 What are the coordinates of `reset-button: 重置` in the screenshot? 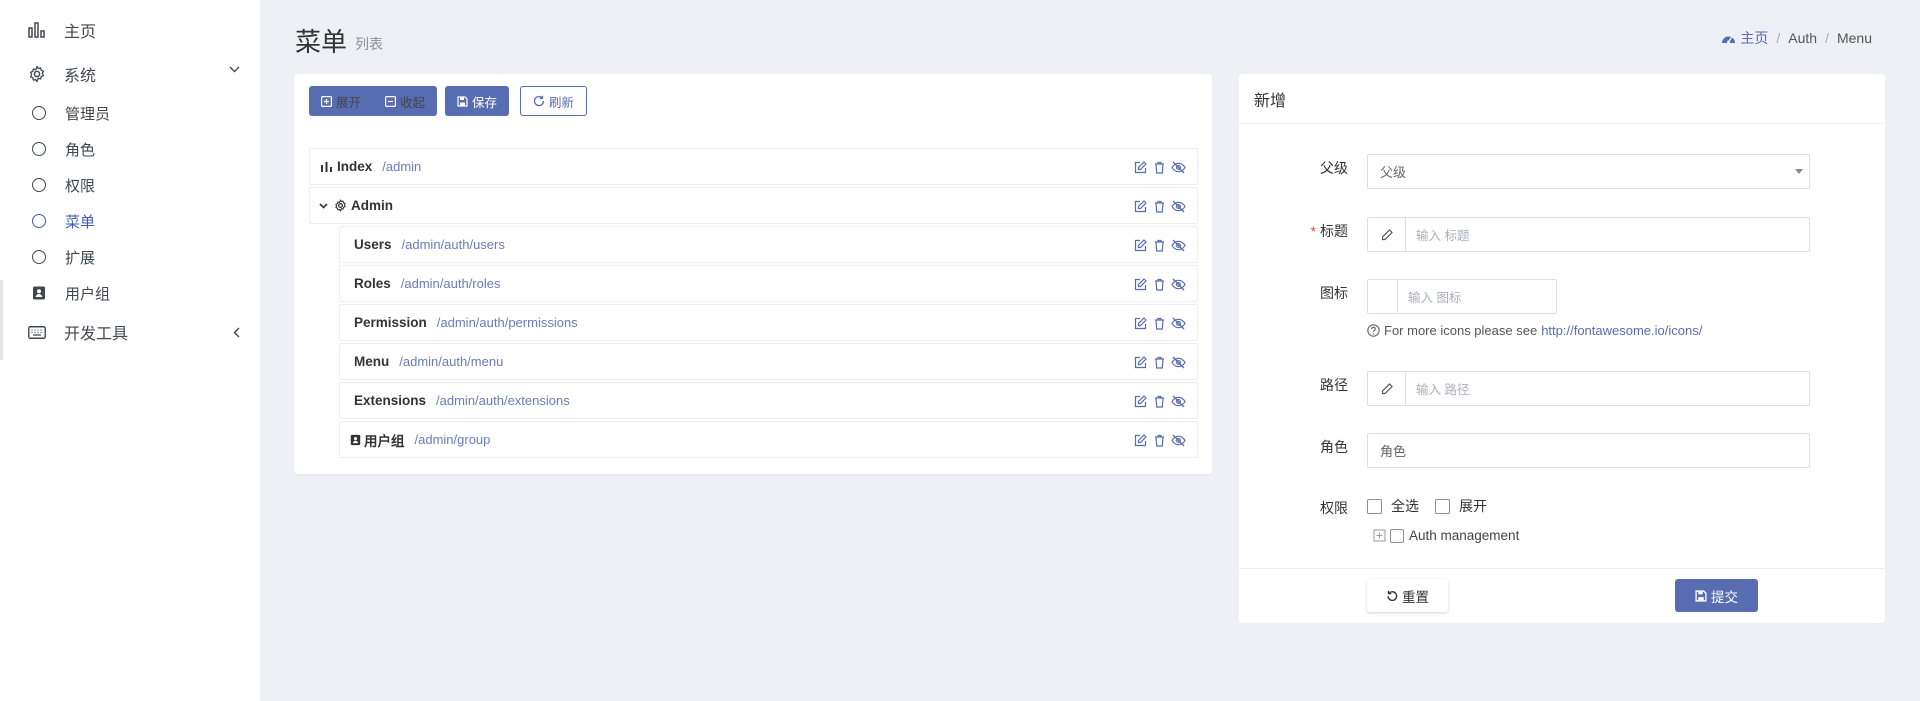 It's located at (1407, 595).